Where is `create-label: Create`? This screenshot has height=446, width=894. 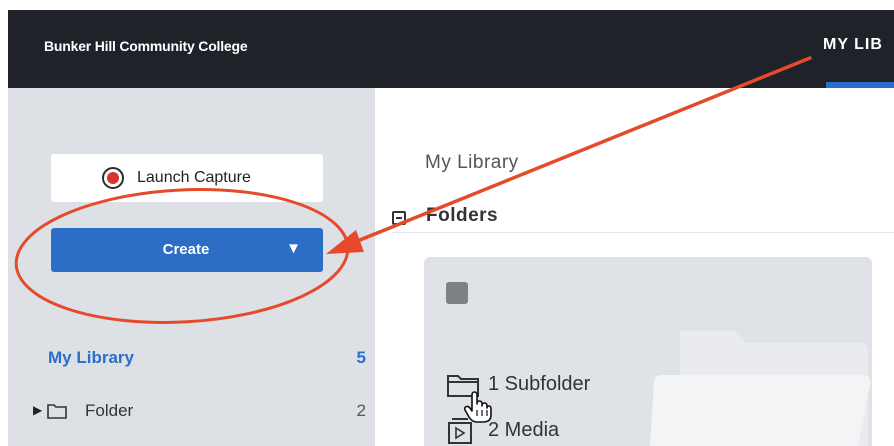
create-label: Create is located at coordinates (186, 249).